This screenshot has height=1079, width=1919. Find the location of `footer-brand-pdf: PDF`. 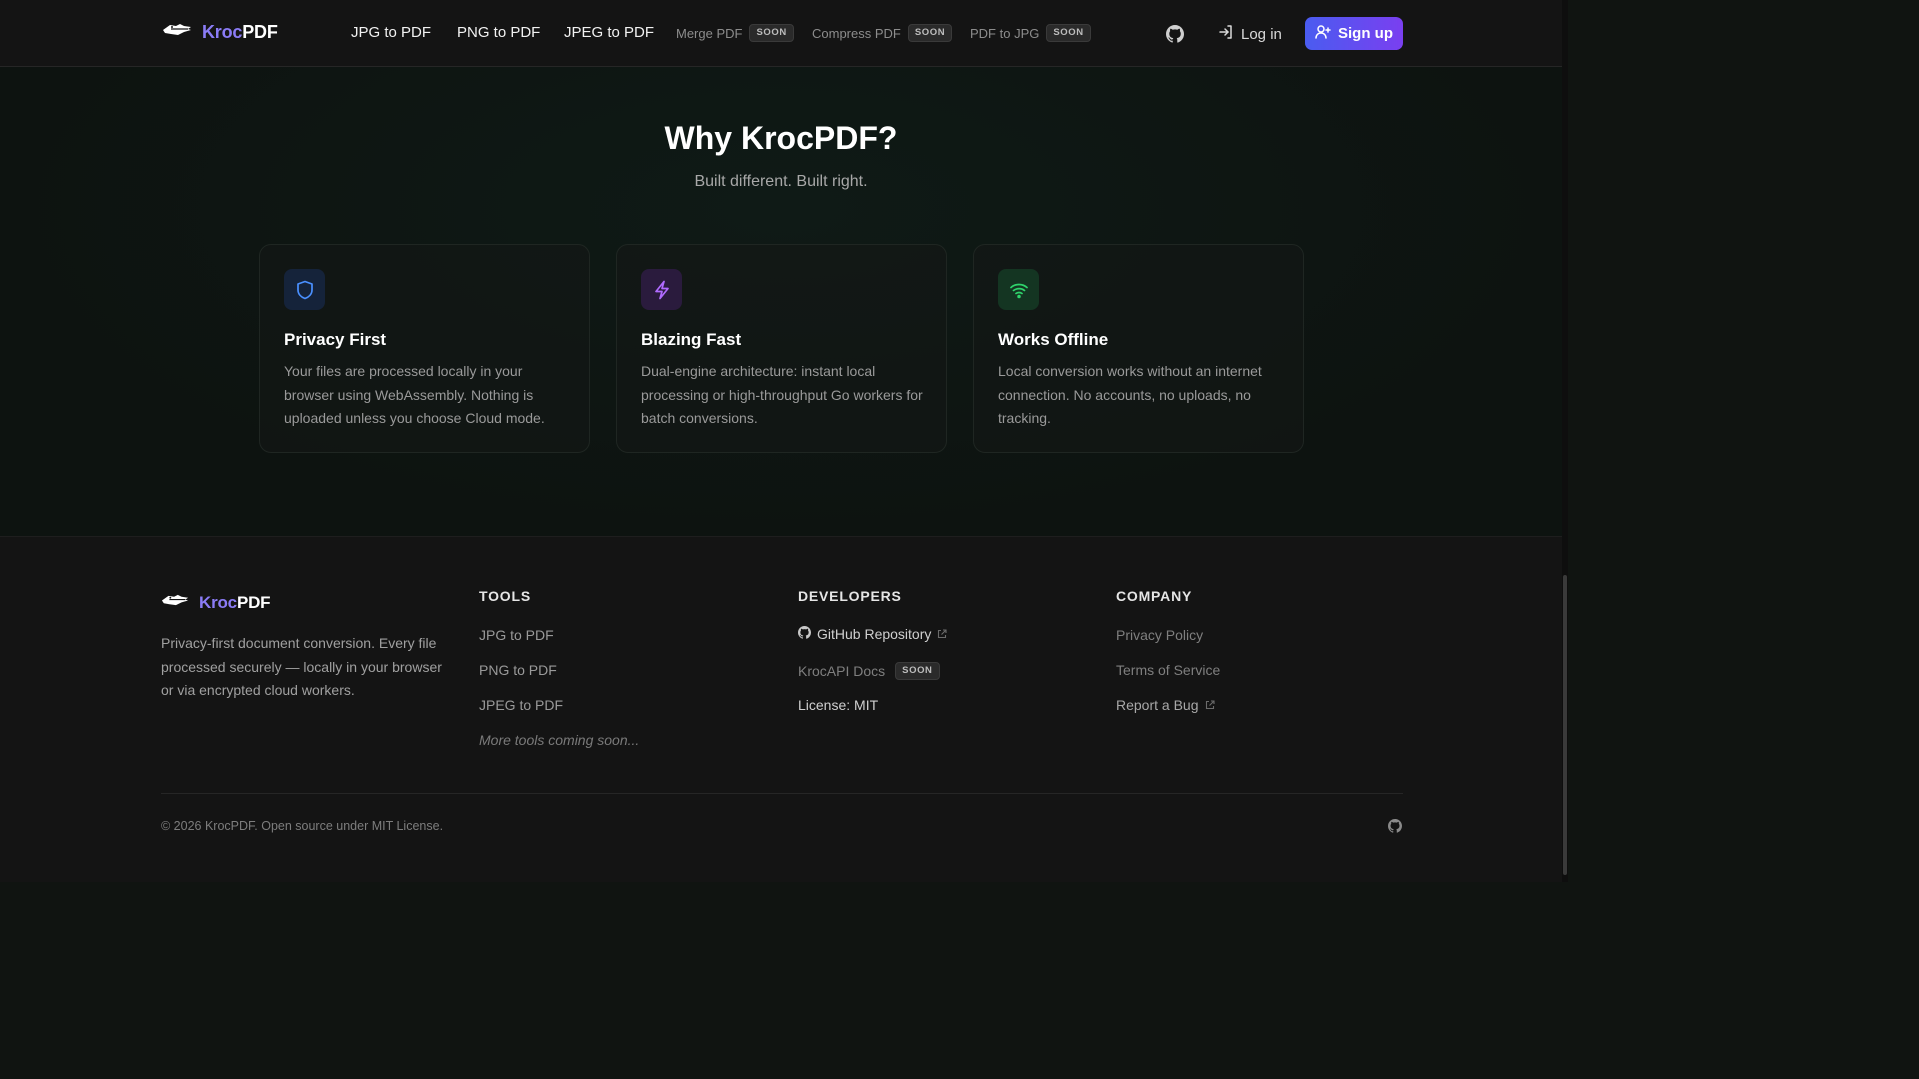

footer-brand-pdf: PDF is located at coordinates (253, 602).